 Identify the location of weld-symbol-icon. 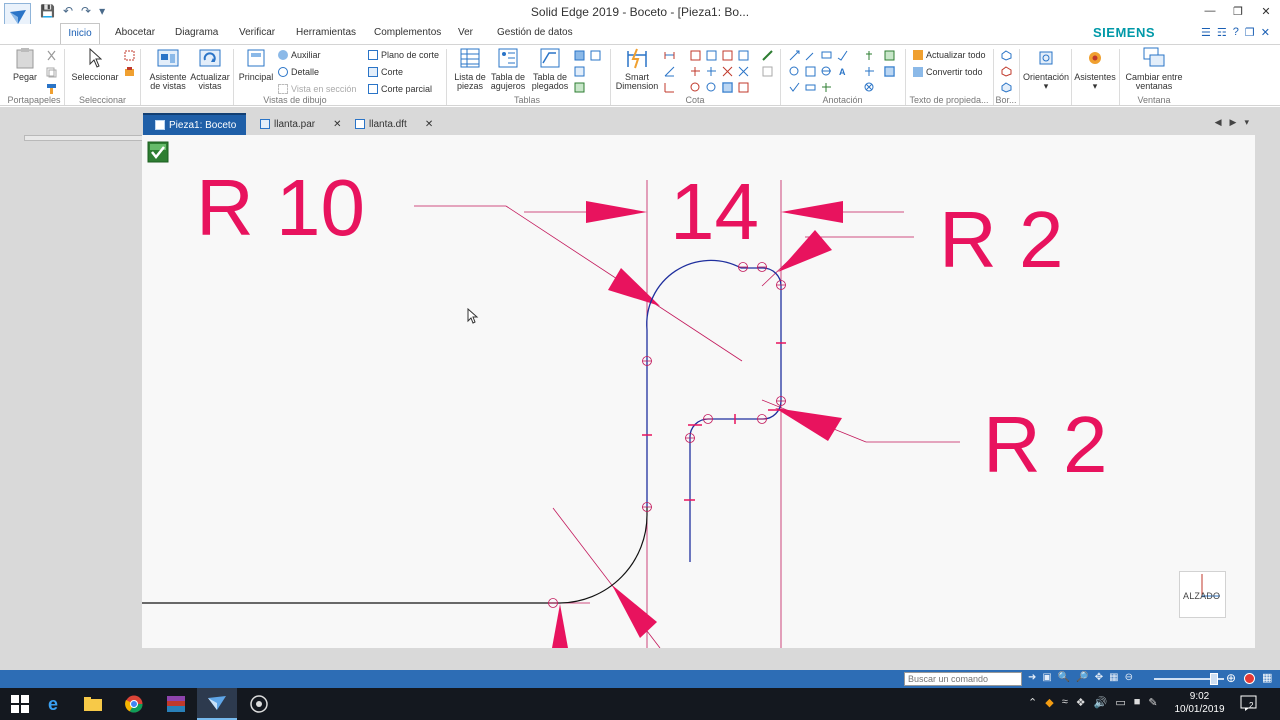
(794, 71).